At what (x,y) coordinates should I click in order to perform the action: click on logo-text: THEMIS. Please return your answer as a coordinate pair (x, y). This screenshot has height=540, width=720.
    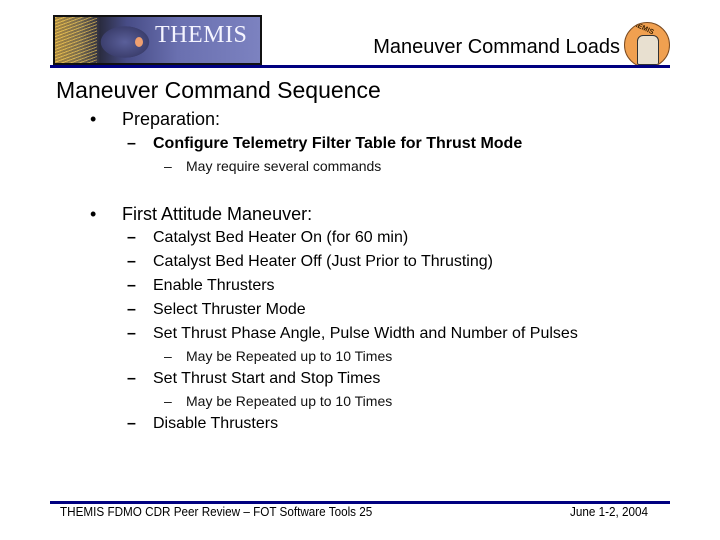
    Looking at the image, I should click on (201, 35).